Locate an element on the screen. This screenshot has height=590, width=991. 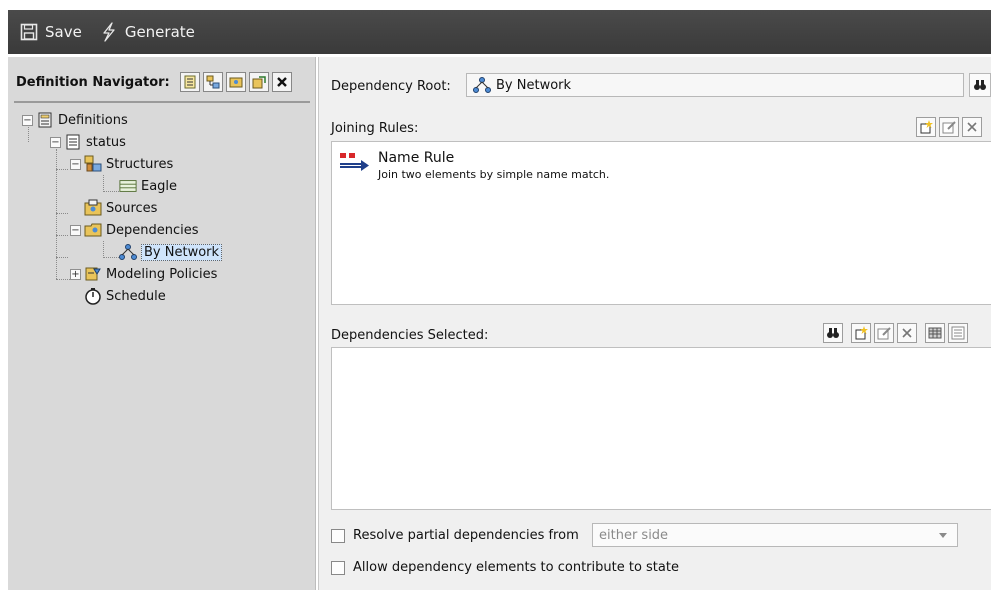
new-rule-button is located at coordinates (926, 127).